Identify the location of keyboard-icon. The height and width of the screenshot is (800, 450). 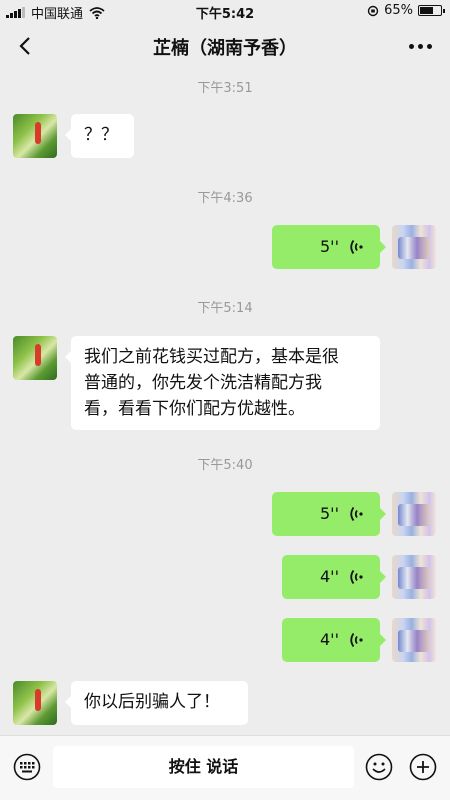
(27, 767).